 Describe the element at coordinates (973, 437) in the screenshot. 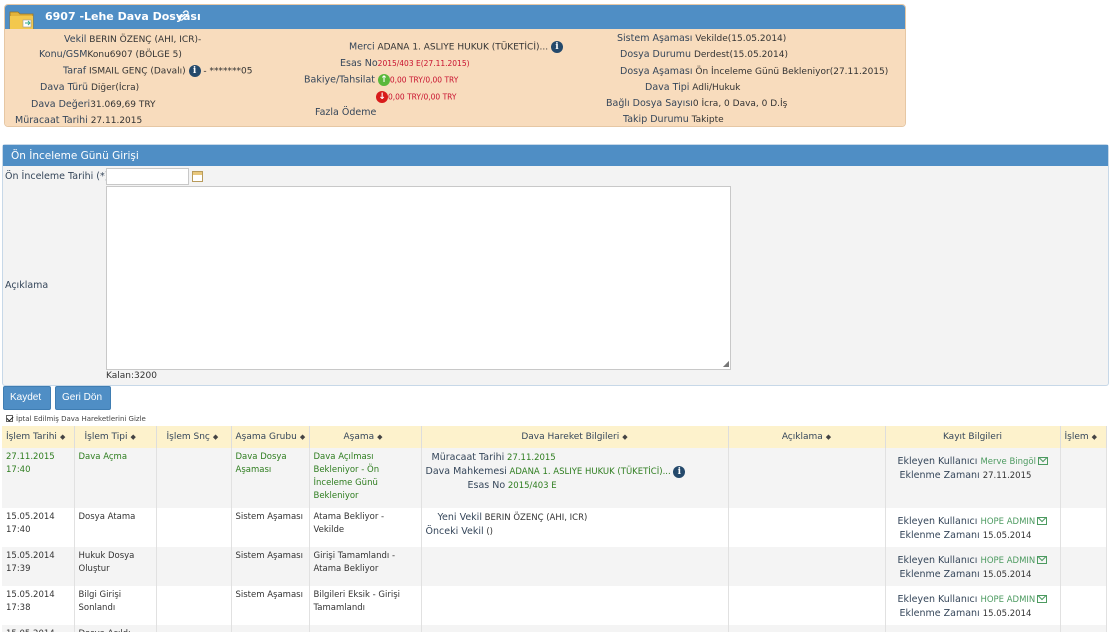

I see `col-kayit-bilgileri: Kayıt Bilgileri` at that location.